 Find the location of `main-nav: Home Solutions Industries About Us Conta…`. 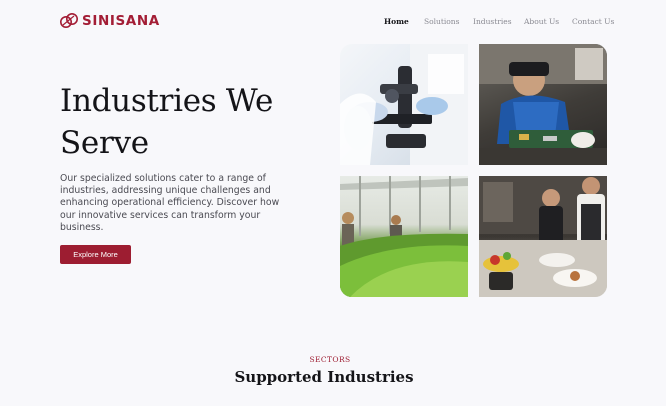

main-nav: Home Solutions Industries About Us Conta… is located at coordinates (333, 23).